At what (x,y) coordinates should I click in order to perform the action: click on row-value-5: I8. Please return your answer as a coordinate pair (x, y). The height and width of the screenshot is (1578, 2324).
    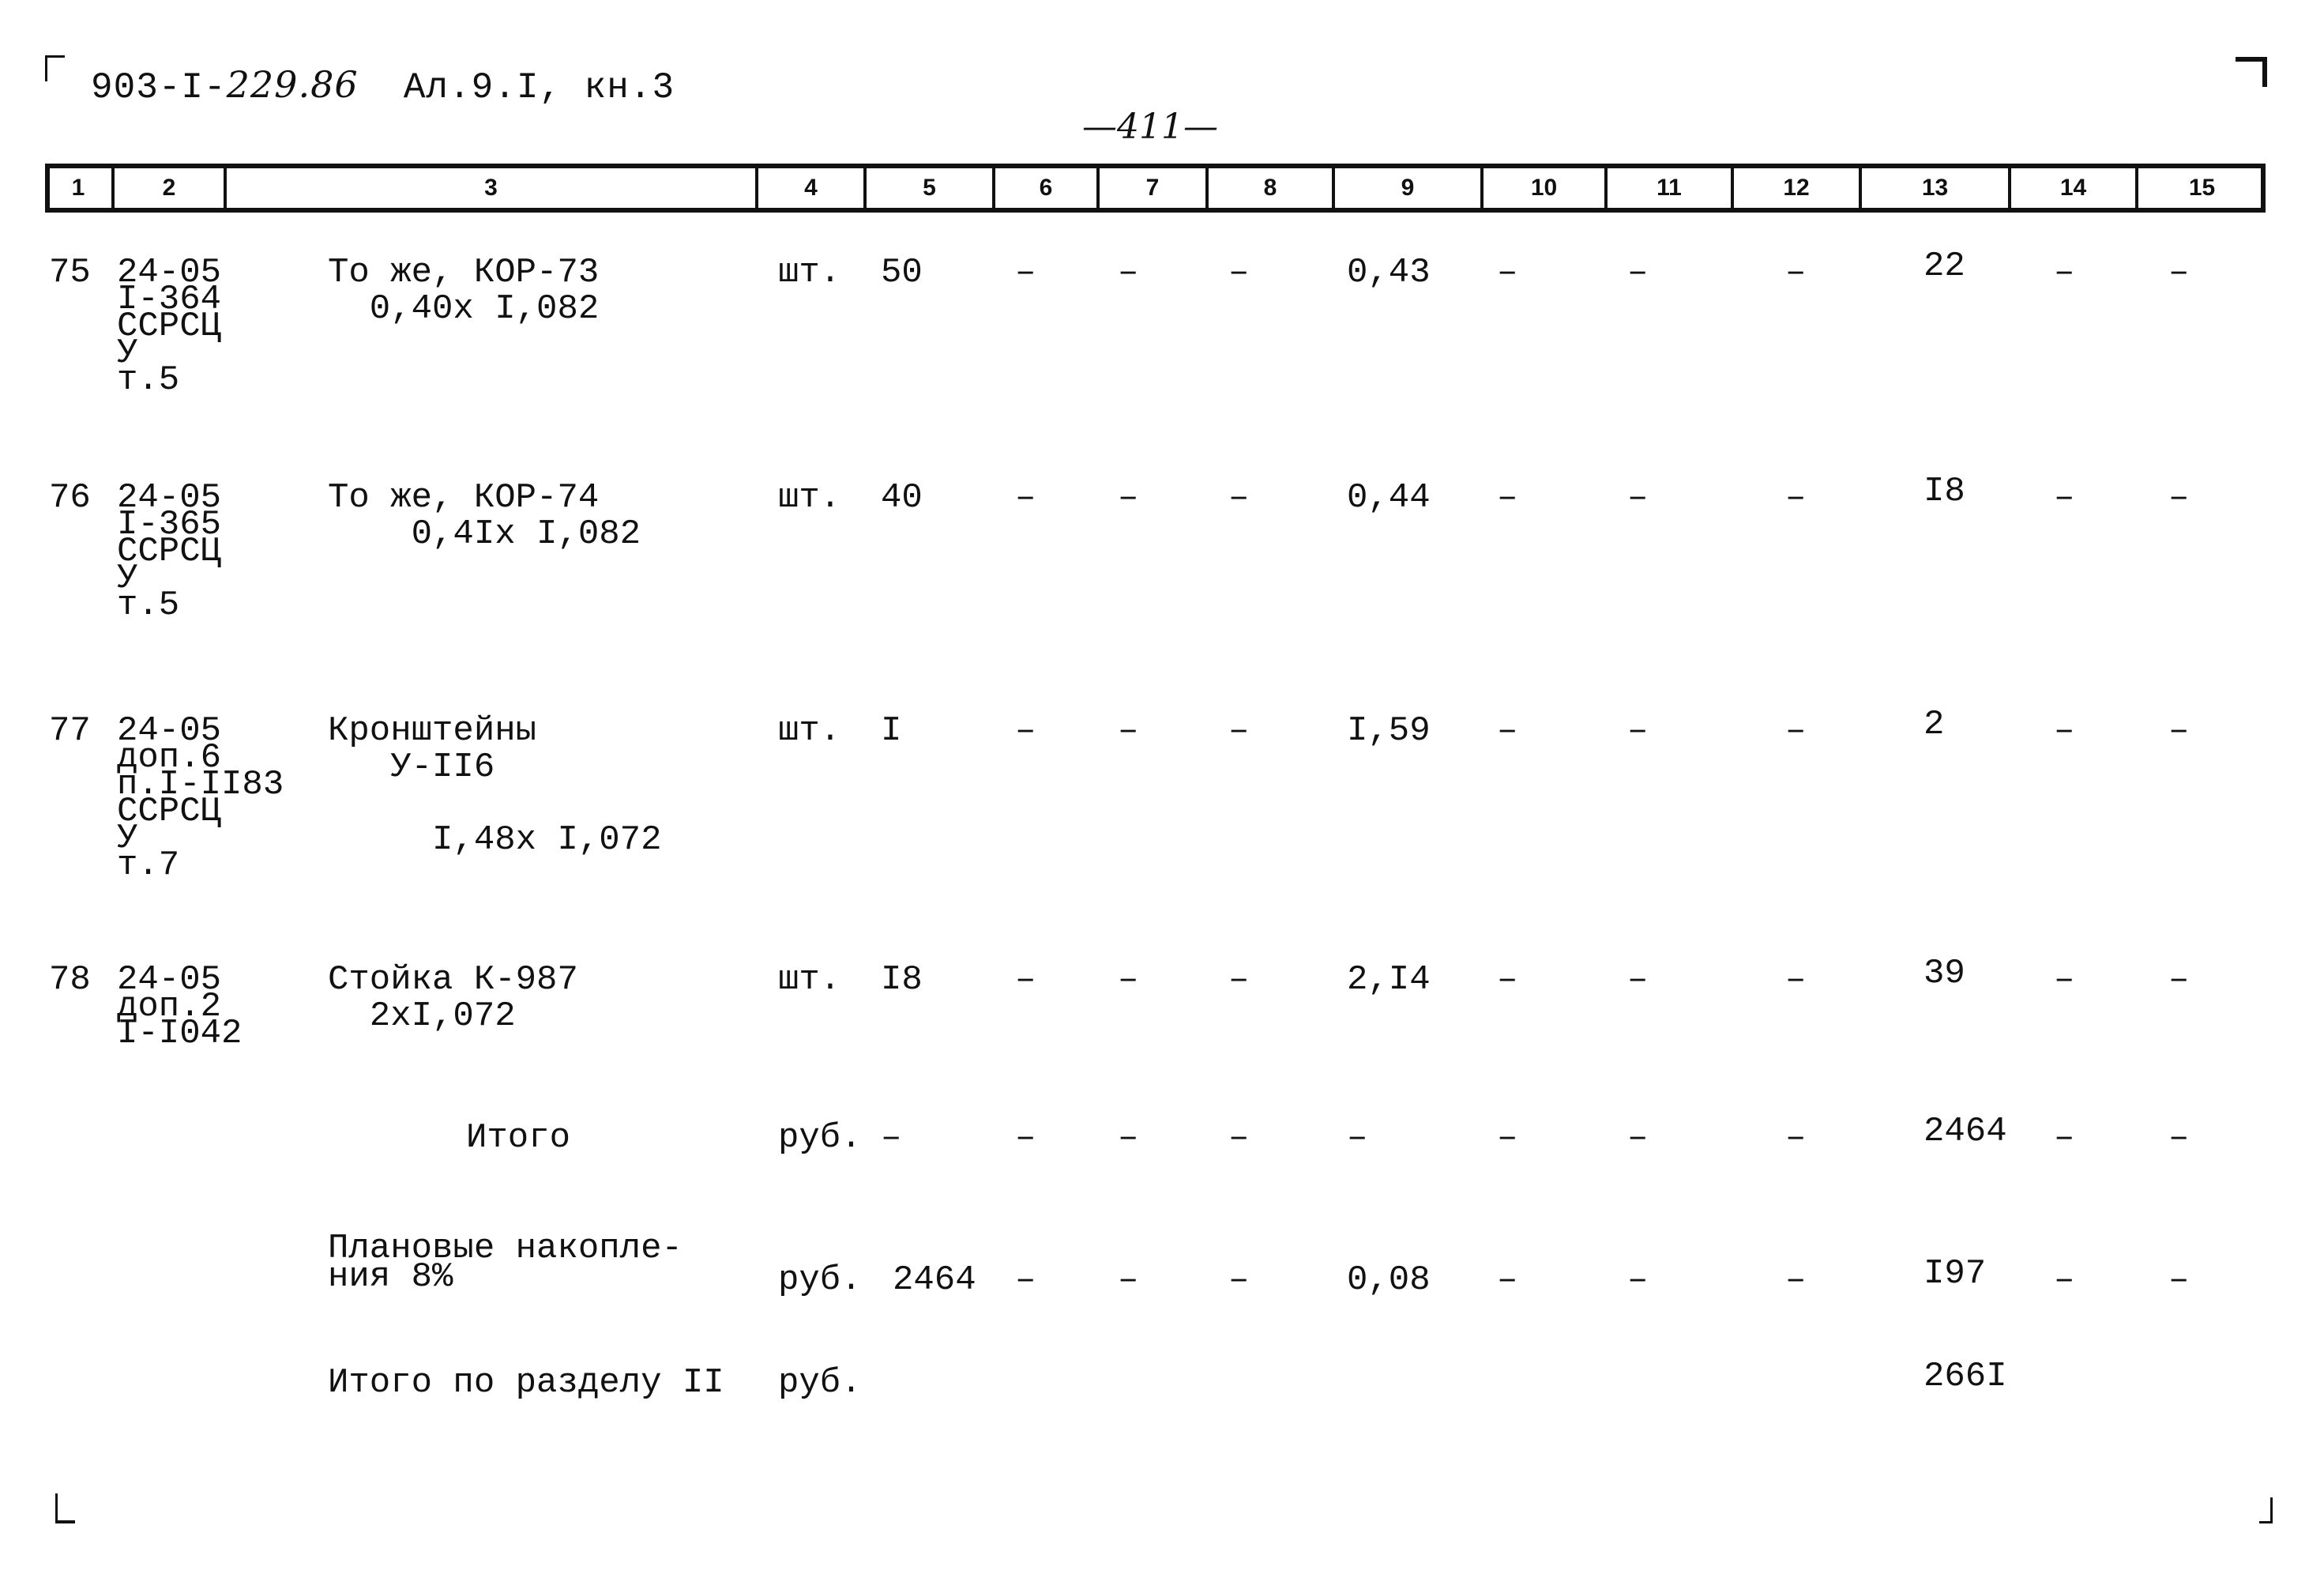
    Looking at the image, I should click on (902, 980).